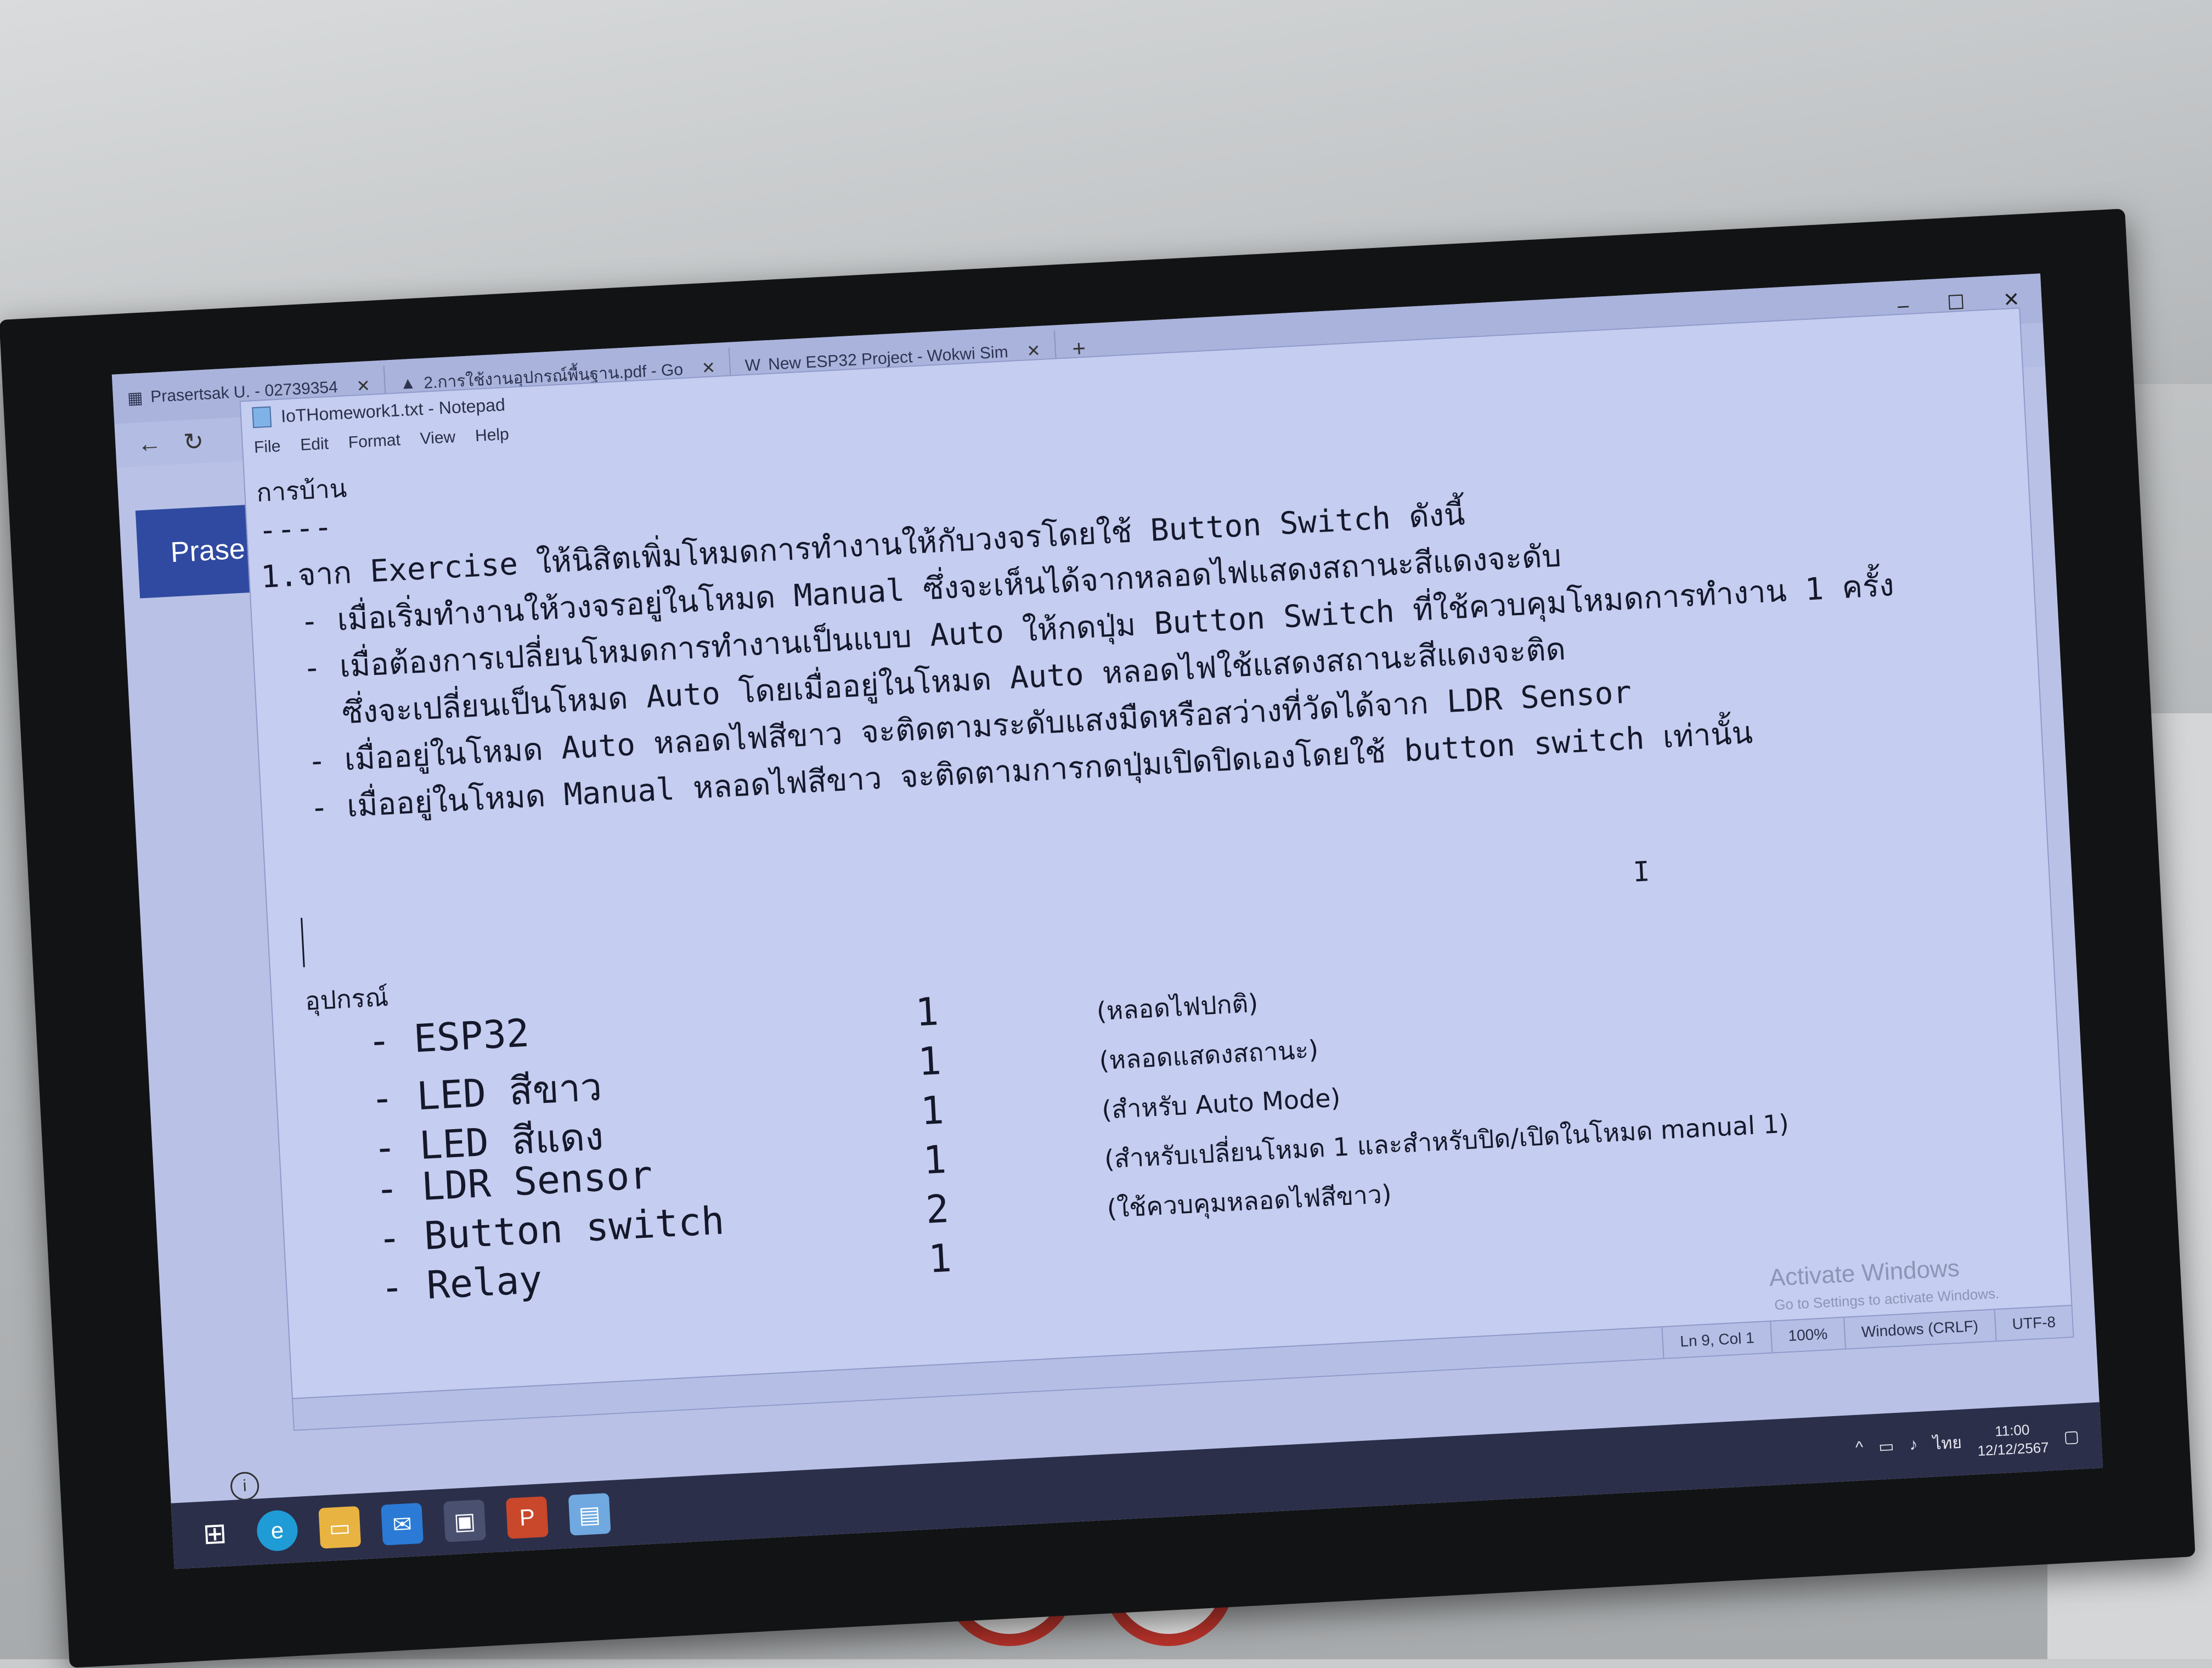 This screenshot has height=1668, width=2212. I want to click on drive-icon: ▲, so click(408, 383).